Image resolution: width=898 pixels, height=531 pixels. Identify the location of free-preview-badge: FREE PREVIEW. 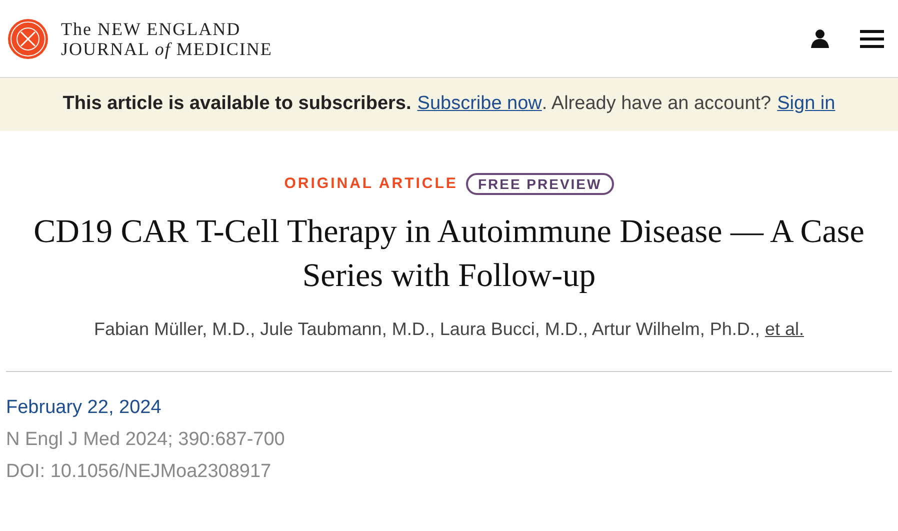
(540, 184).